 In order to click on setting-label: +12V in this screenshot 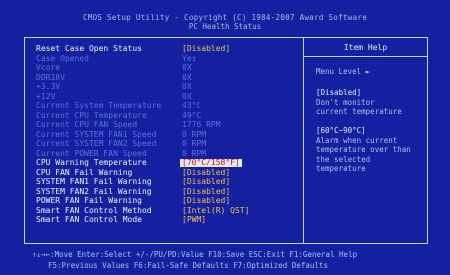, I will do `click(46, 96)`.